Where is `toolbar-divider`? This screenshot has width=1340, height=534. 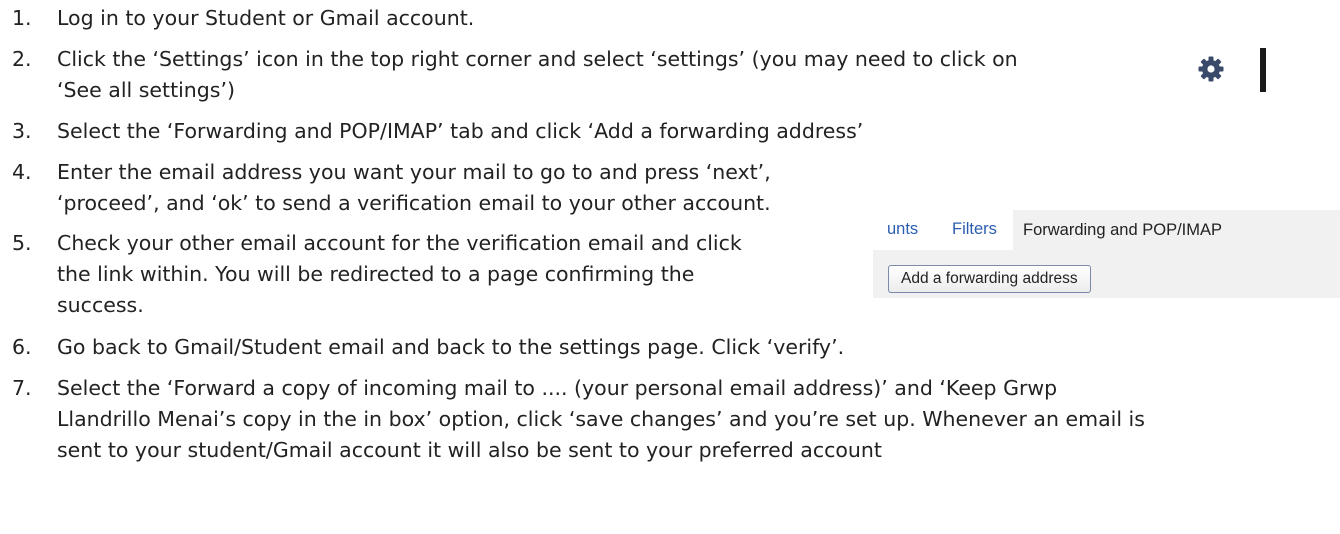
toolbar-divider is located at coordinates (1263, 70).